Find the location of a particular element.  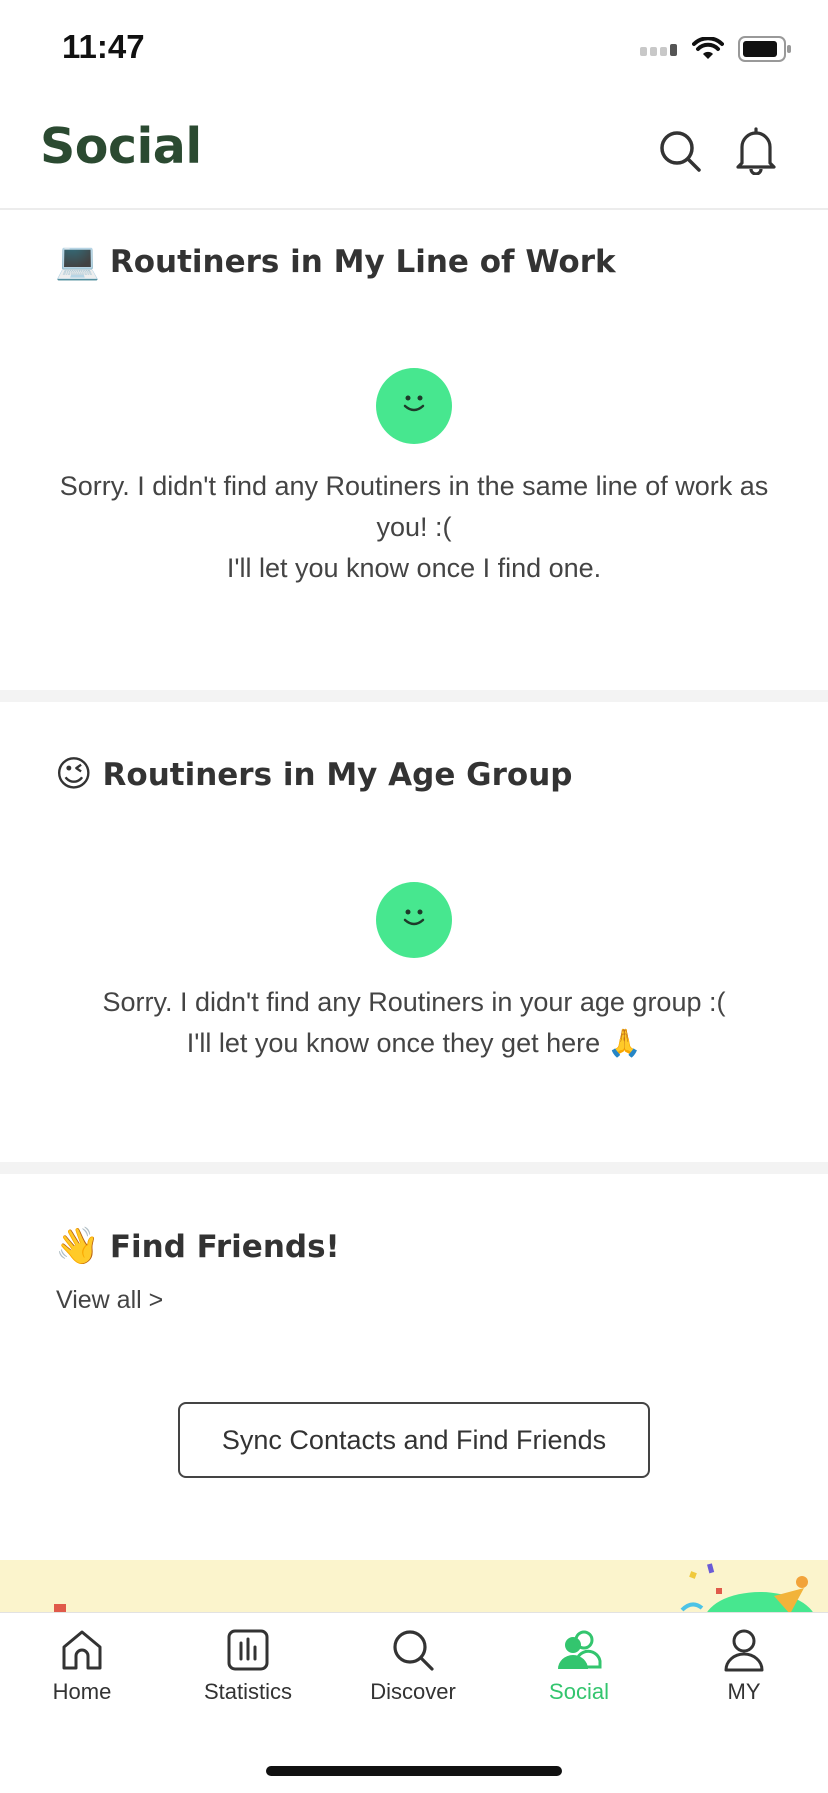

tab-my-label: MY is located at coordinates (744, 1691).